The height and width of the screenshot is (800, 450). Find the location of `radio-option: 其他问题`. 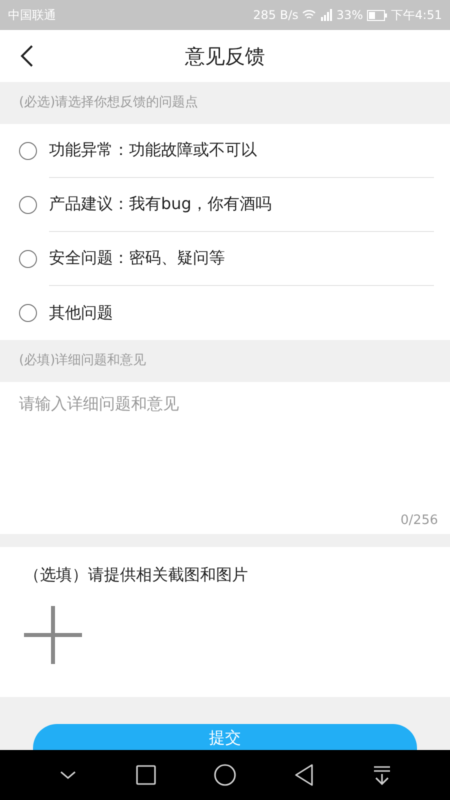

radio-option: 其他问题 is located at coordinates (225, 313).